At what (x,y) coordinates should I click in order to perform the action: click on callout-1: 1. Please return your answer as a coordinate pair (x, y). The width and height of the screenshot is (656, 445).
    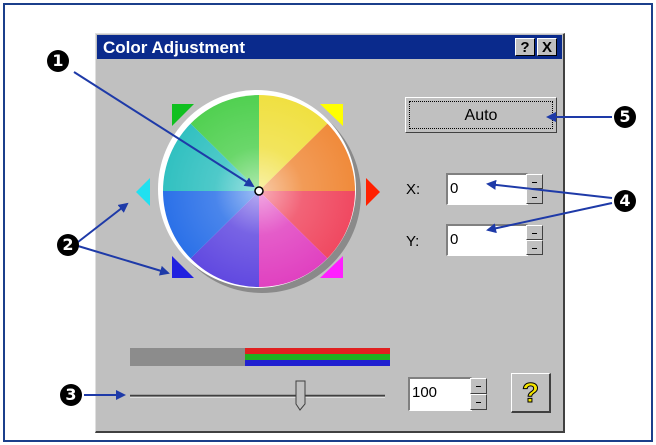
    Looking at the image, I should click on (58, 61).